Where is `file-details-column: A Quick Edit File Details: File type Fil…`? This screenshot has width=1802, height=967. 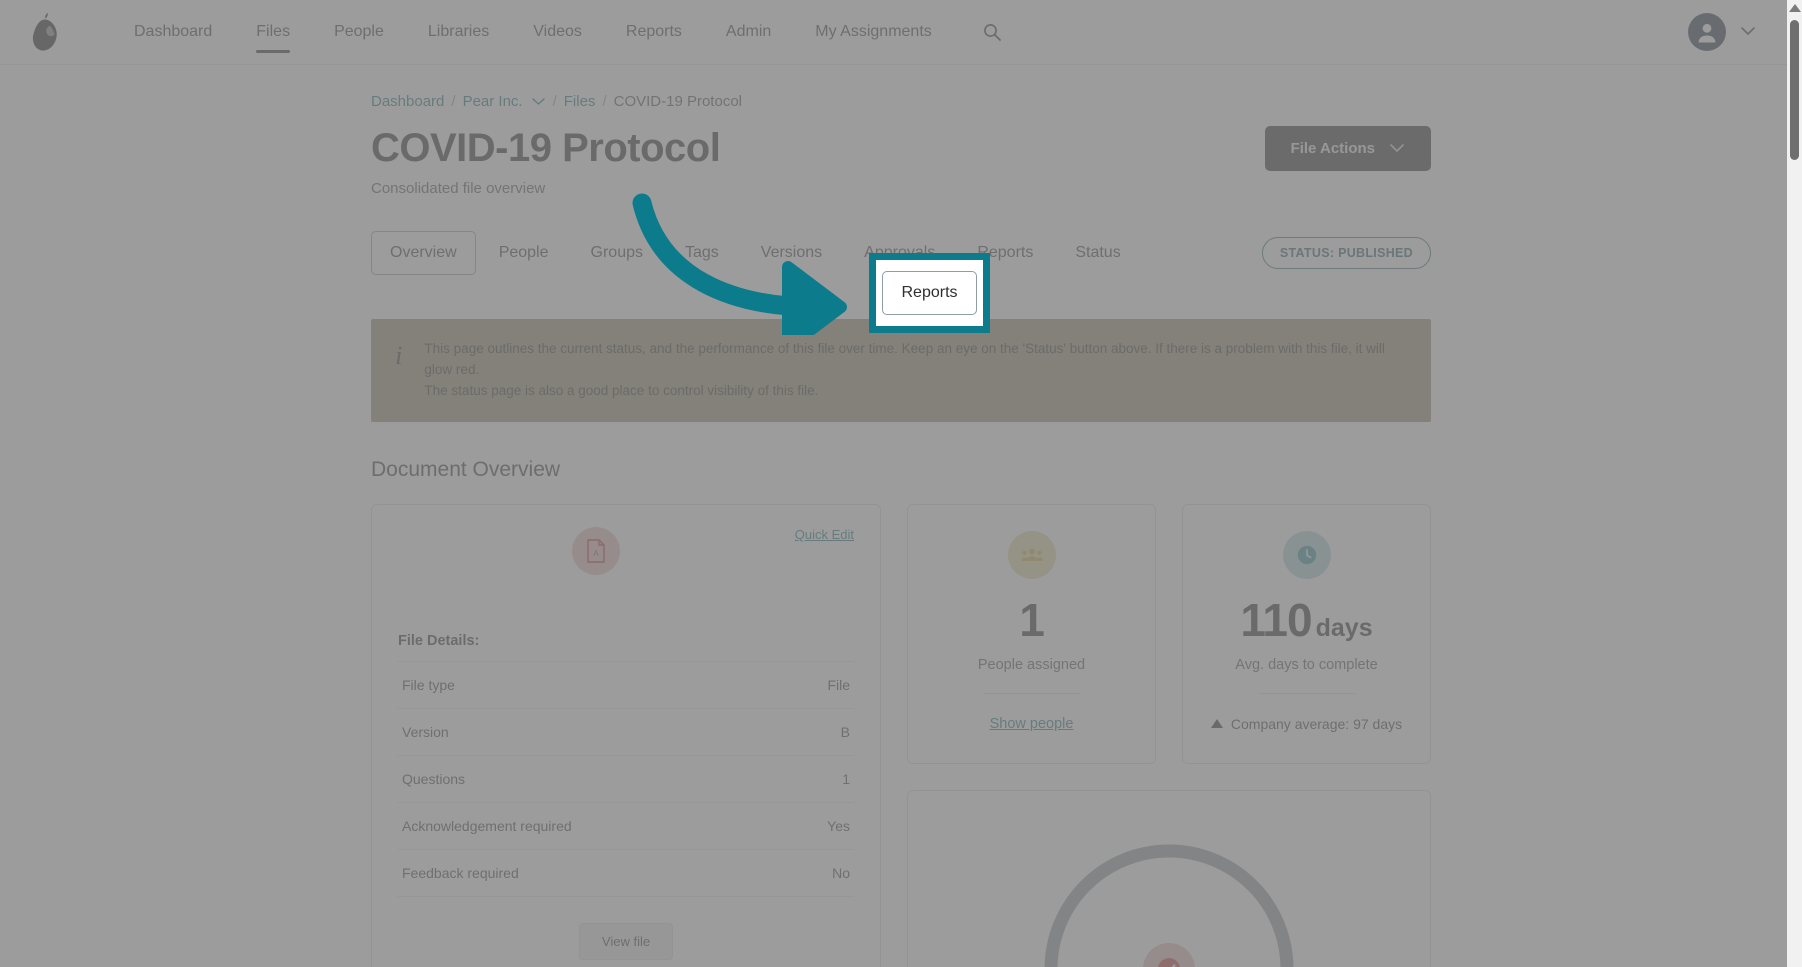
file-details-column: A Quick Edit File Details: File type Fil… is located at coordinates (626, 735).